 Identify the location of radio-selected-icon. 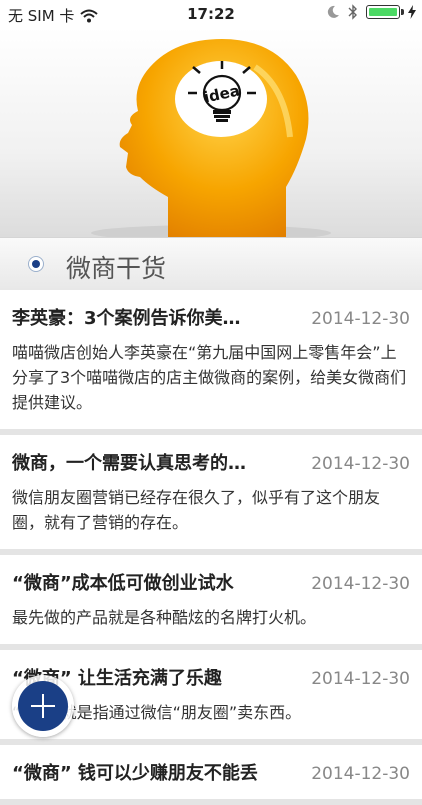
(36, 264).